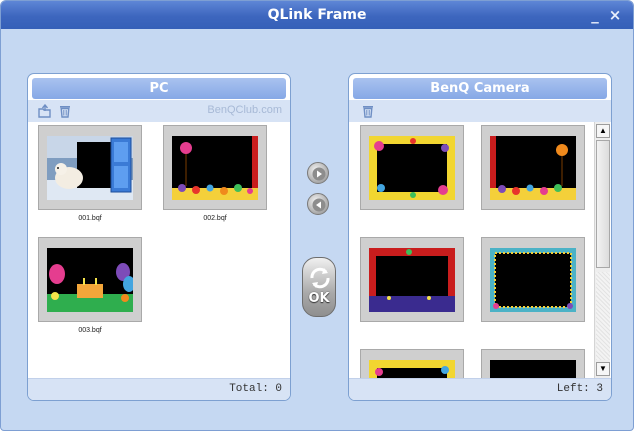 Image resolution: width=634 pixels, height=431 pixels. Describe the element at coordinates (412, 369) in the screenshot. I see `frame-preview-yellow-flowers` at that location.